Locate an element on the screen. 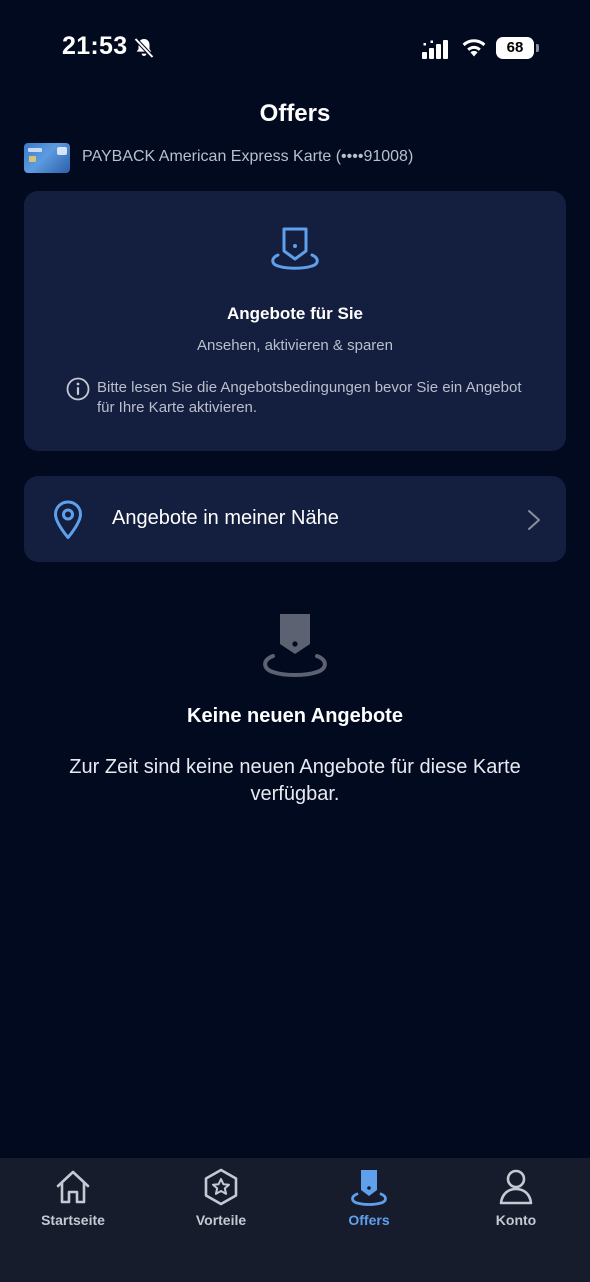 The image size is (590, 1282). nearby-offers-row: Angebote in meiner Nähe is located at coordinates (295, 519).